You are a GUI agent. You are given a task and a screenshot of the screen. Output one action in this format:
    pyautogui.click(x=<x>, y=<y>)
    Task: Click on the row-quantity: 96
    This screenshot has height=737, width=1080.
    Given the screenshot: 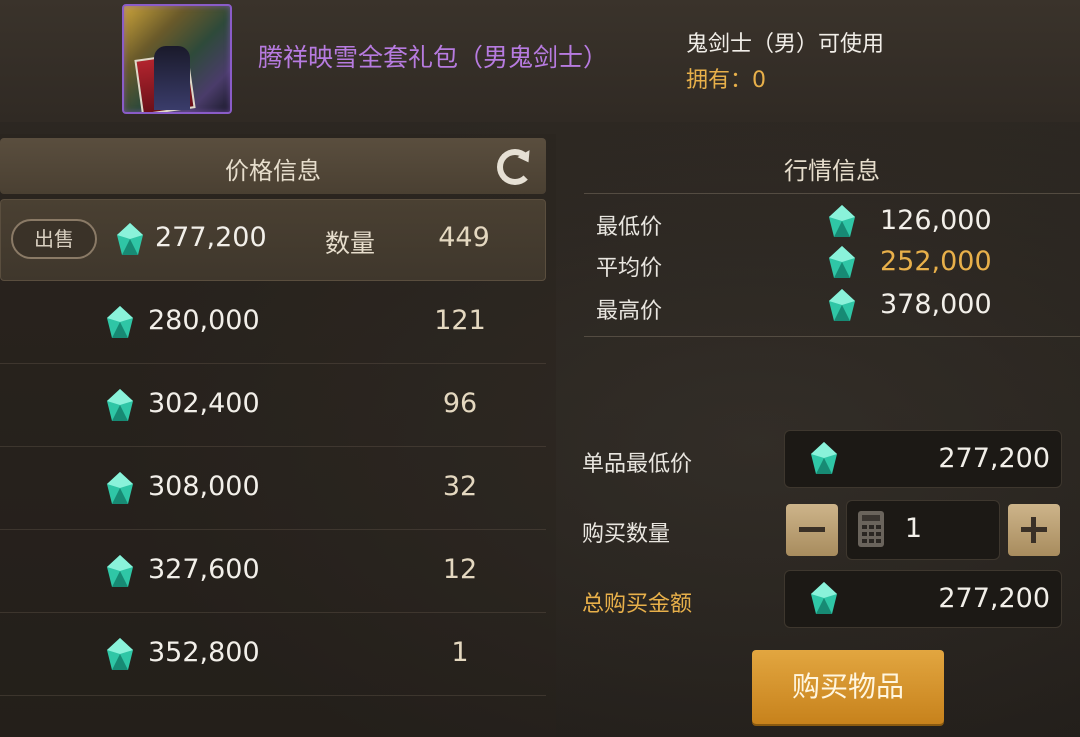 What is the action you would take?
    pyautogui.click(x=460, y=403)
    